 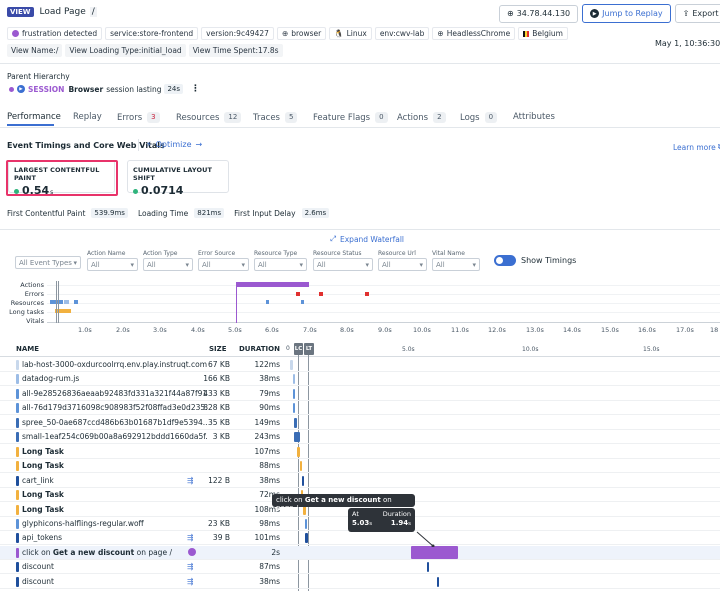 What do you see at coordinates (168, 260) in the screenshot?
I see `filter-action-type: Action Type All ▾` at bounding box center [168, 260].